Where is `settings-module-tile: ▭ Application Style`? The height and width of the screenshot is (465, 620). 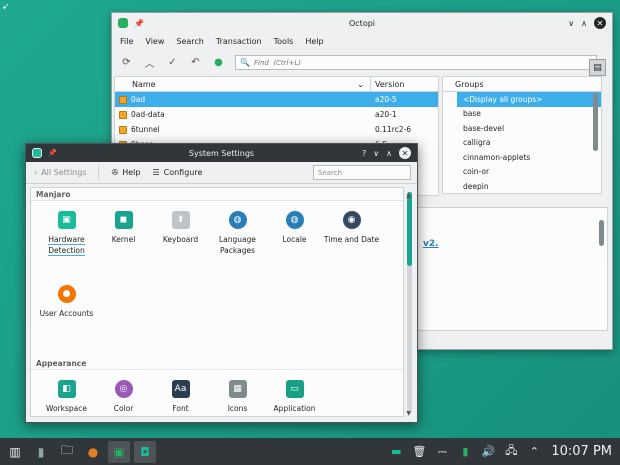 settings-module-tile: ▭ Application Style is located at coordinates (294, 395).